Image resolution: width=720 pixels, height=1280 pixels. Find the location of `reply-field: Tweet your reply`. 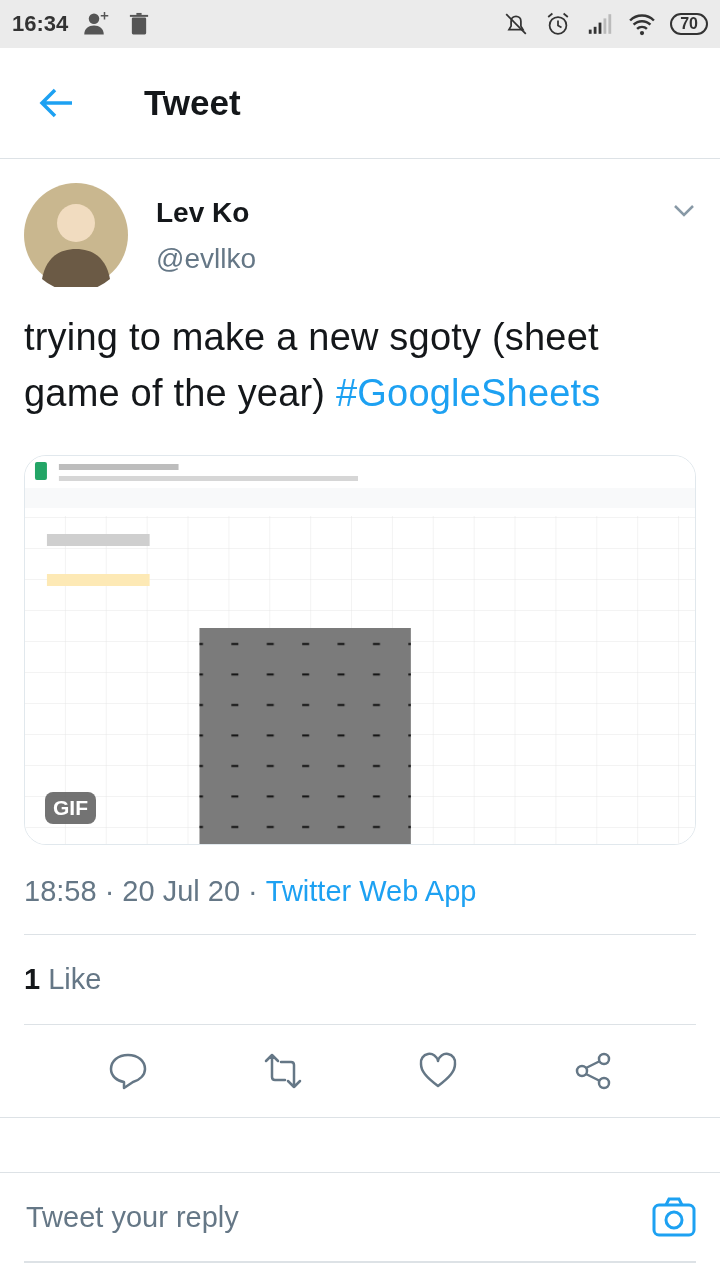

reply-field: Tweet your reply is located at coordinates (338, 1217).